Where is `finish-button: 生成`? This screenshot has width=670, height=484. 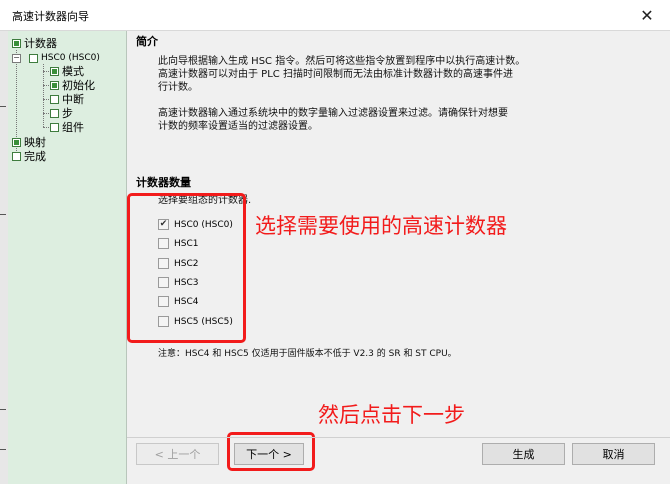 finish-button: 生成 is located at coordinates (523, 454).